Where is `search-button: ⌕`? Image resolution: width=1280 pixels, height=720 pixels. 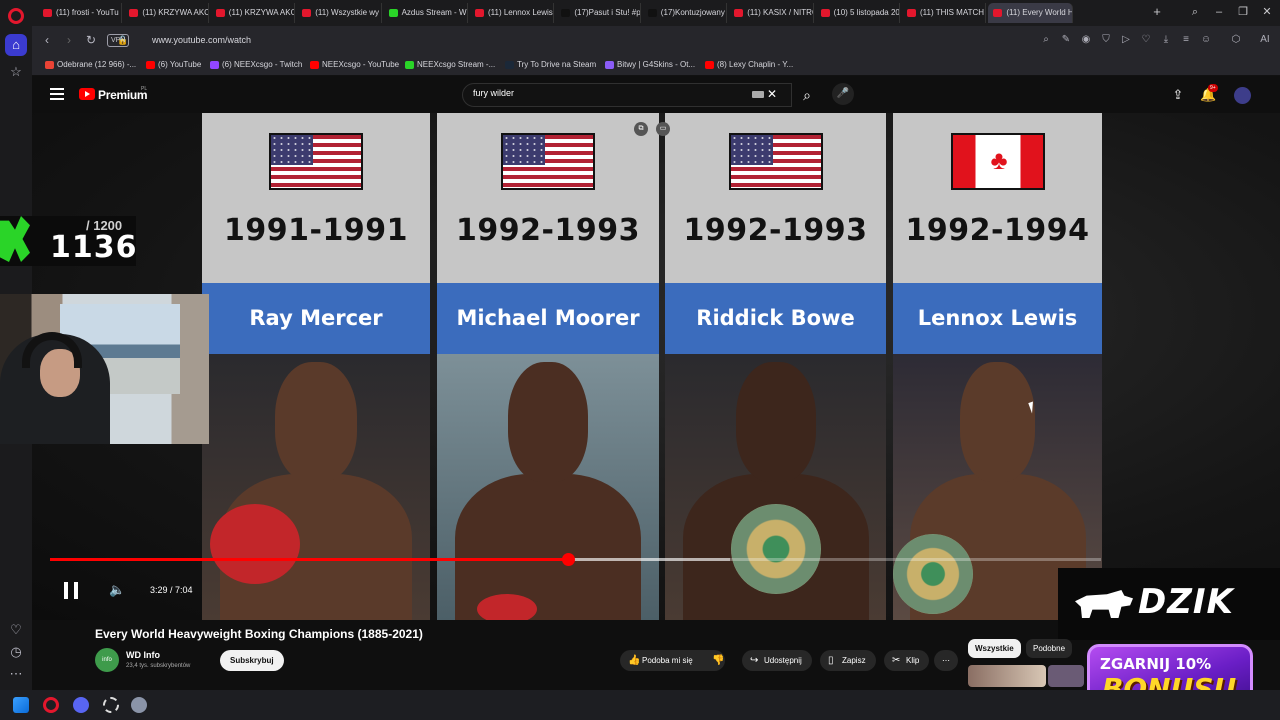 search-button: ⌕ is located at coordinates (807, 95).